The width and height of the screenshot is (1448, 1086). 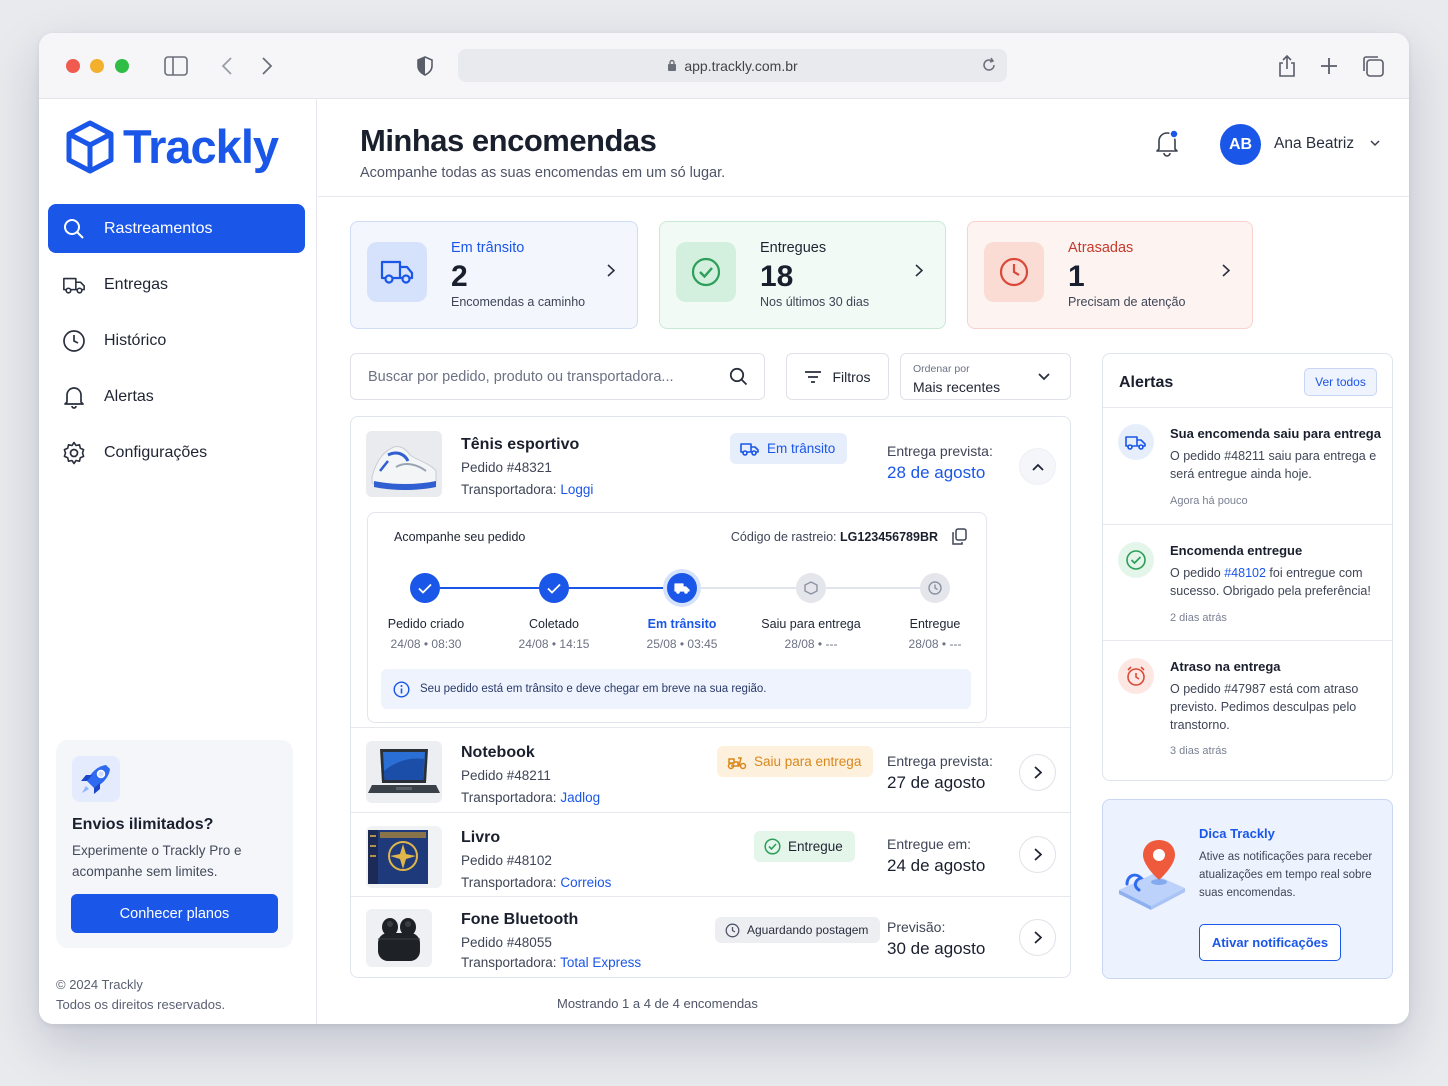 What do you see at coordinates (227, 66) in the screenshot?
I see `back-icon` at bounding box center [227, 66].